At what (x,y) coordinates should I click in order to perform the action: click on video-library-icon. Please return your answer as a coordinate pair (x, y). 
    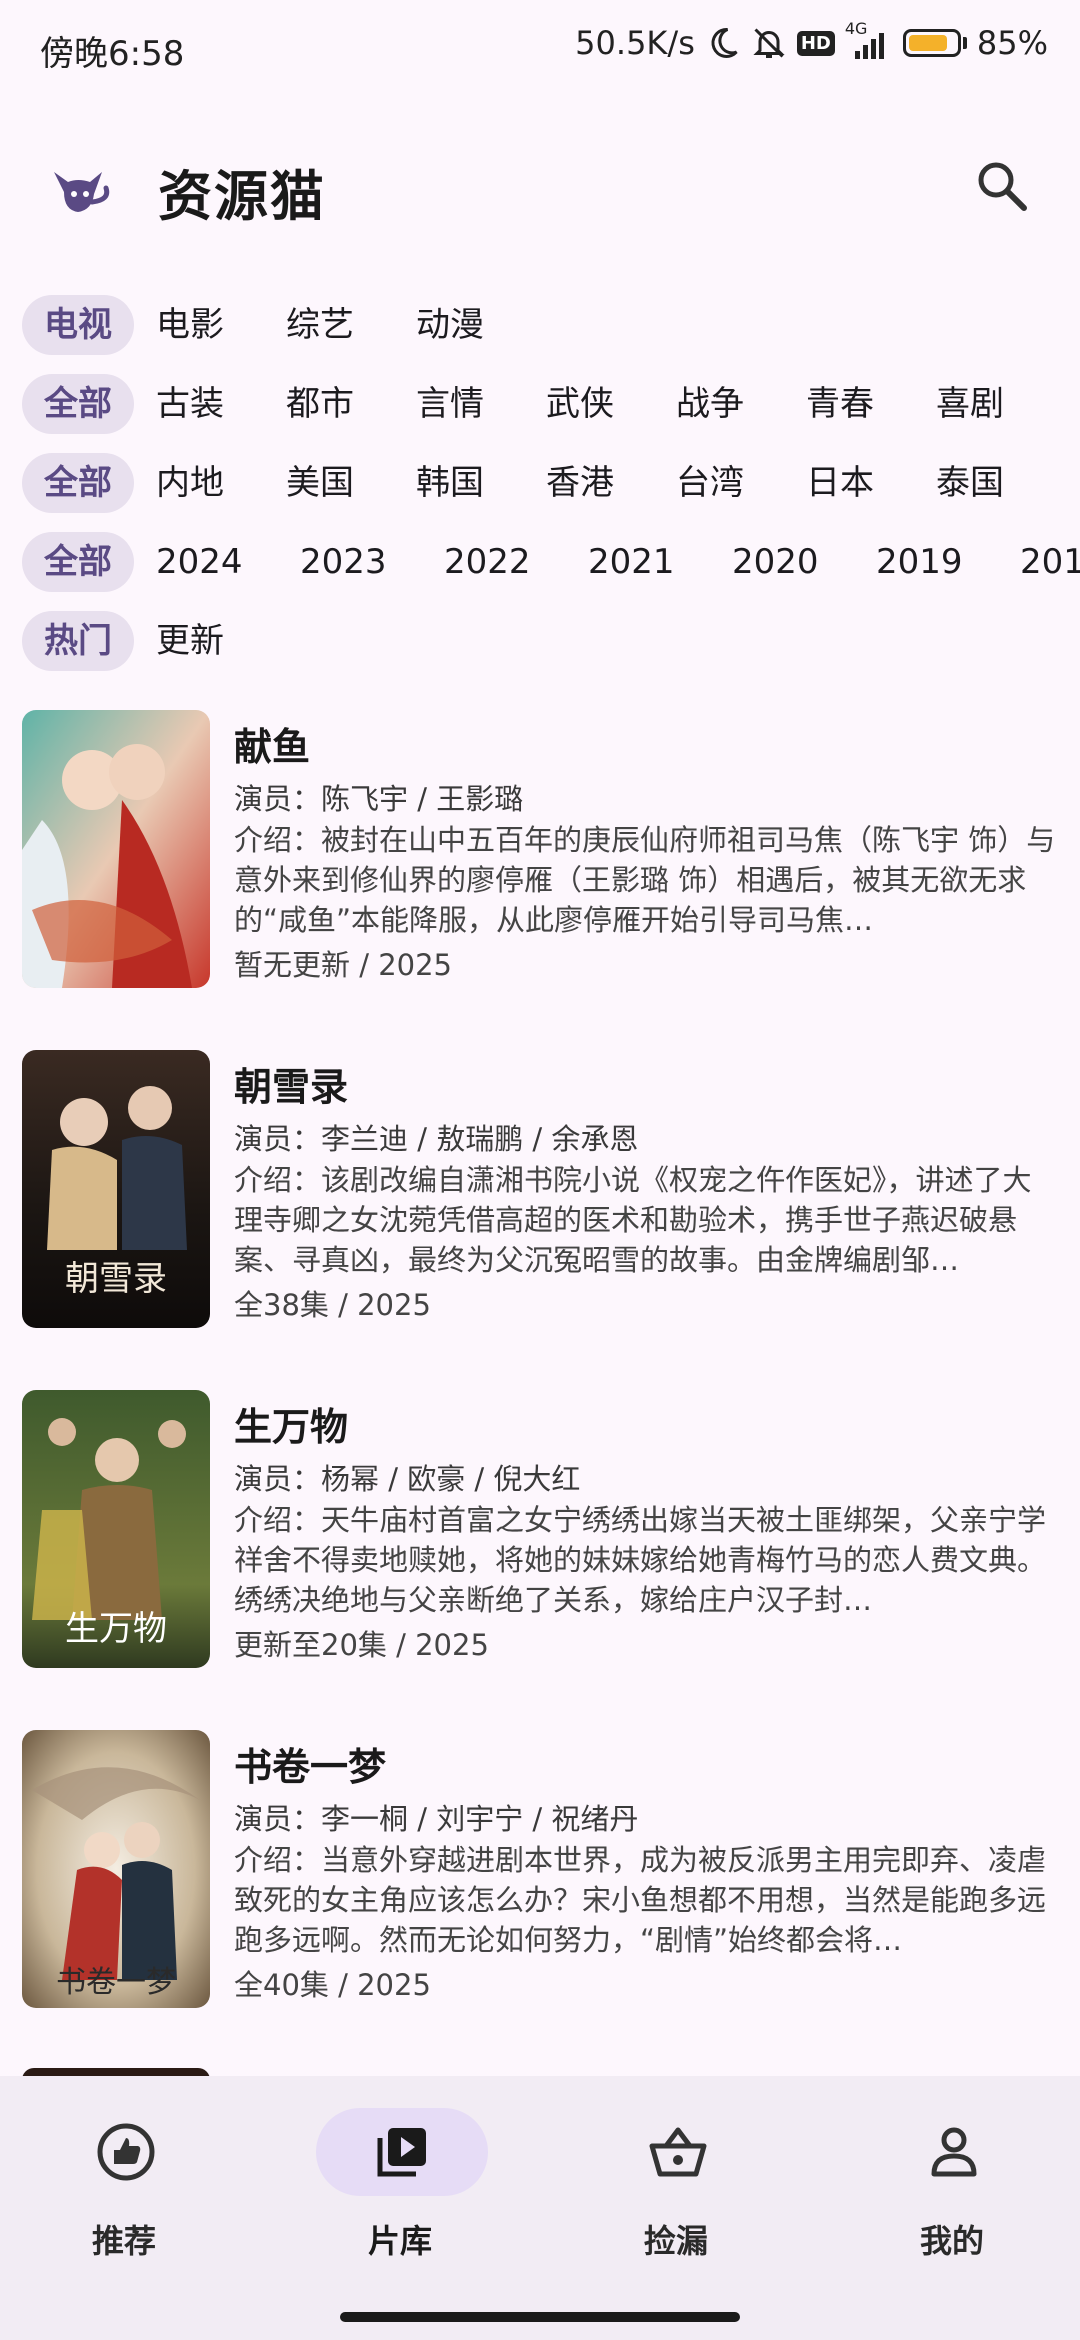
    Looking at the image, I should click on (402, 2152).